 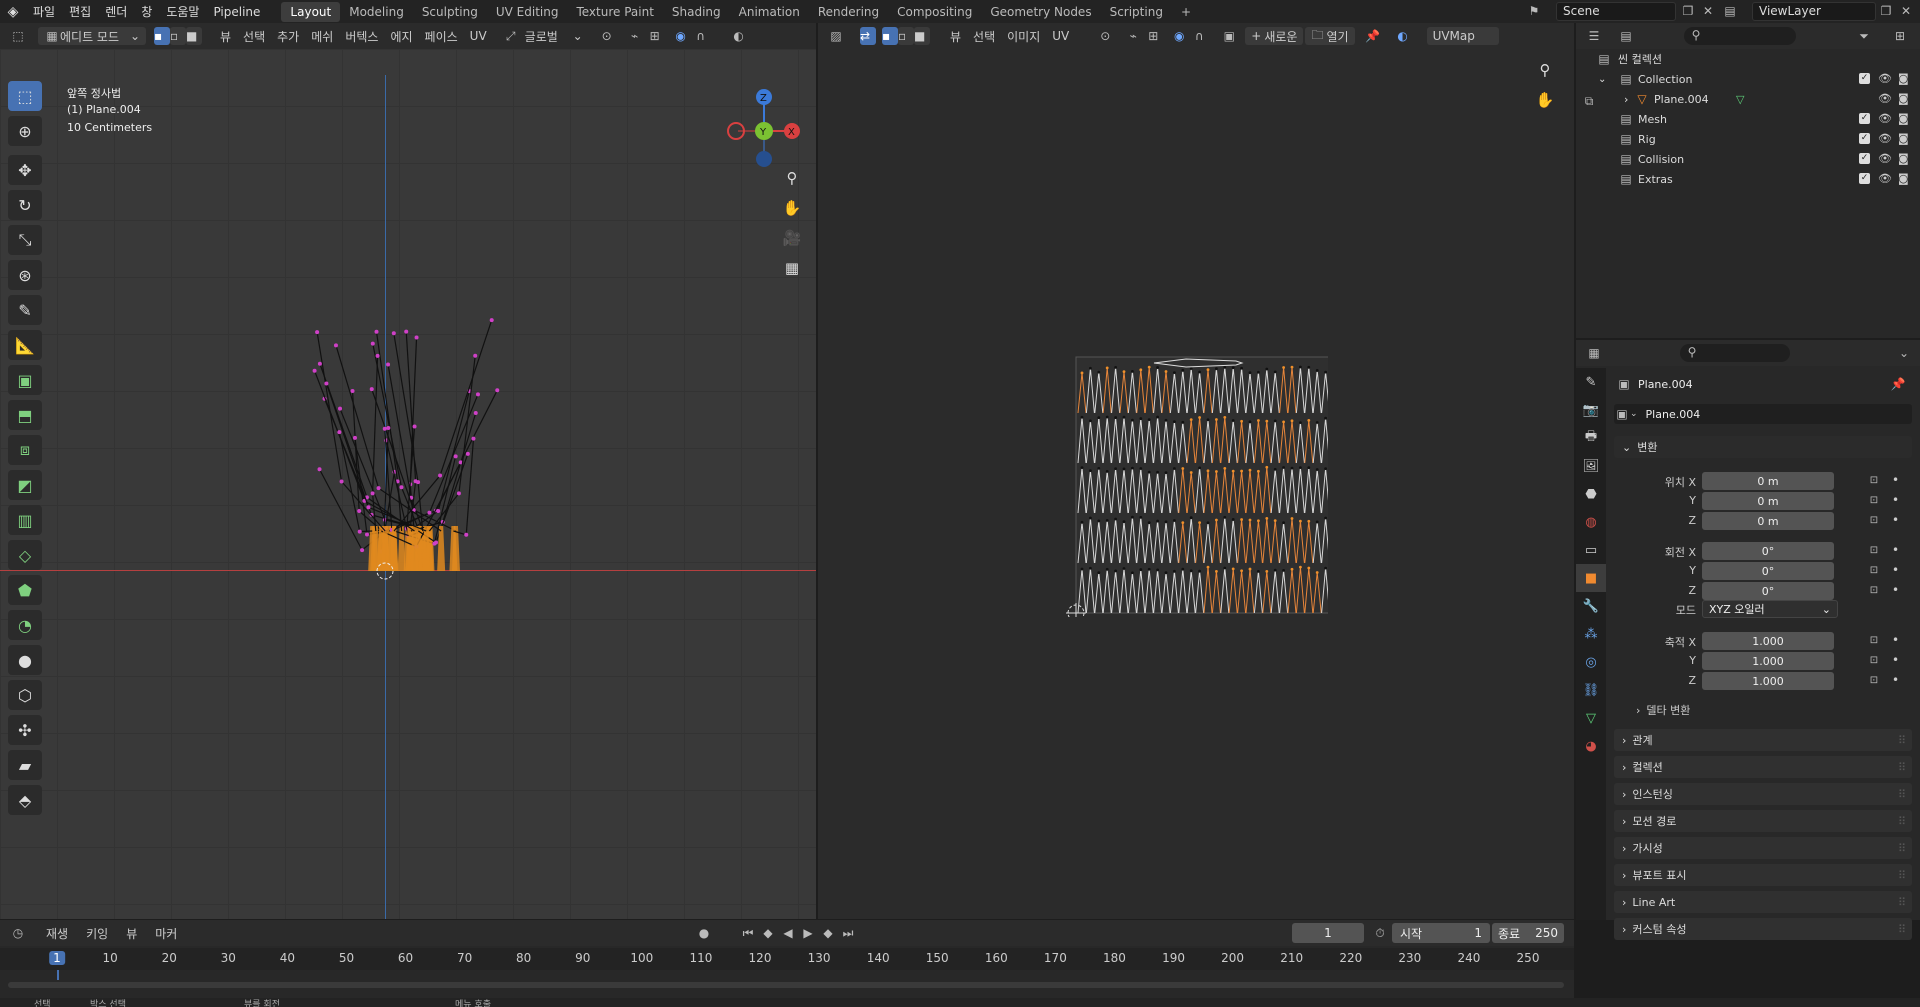 What do you see at coordinates (1229, 36) in the screenshot?
I see `image-browse-icon: ▣` at bounding box center [1229, 36].